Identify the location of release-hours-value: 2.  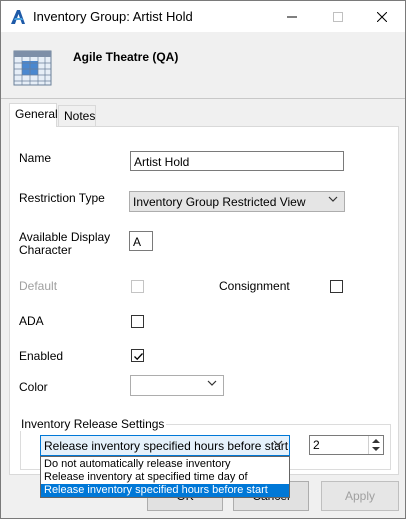
(316, 445).